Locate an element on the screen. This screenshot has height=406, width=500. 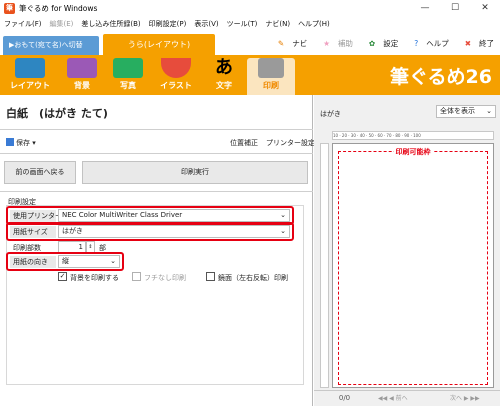
menu-file: ファイル(F) is located at coordinates (23, 24).